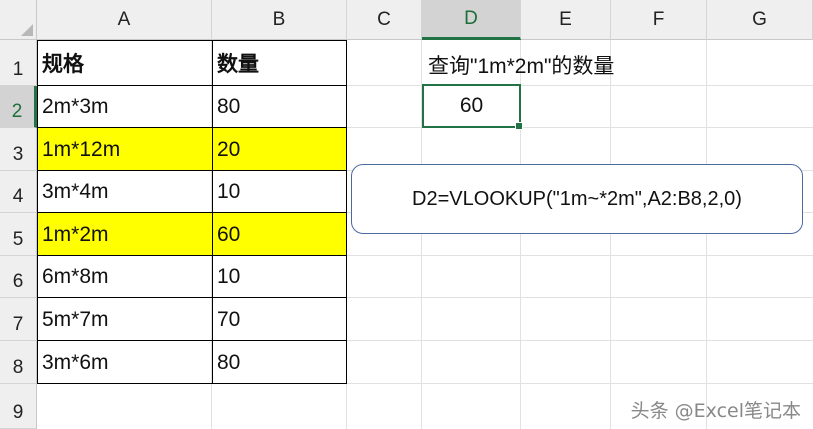  I want to click on row-header-4: 4, so click(18, 192).